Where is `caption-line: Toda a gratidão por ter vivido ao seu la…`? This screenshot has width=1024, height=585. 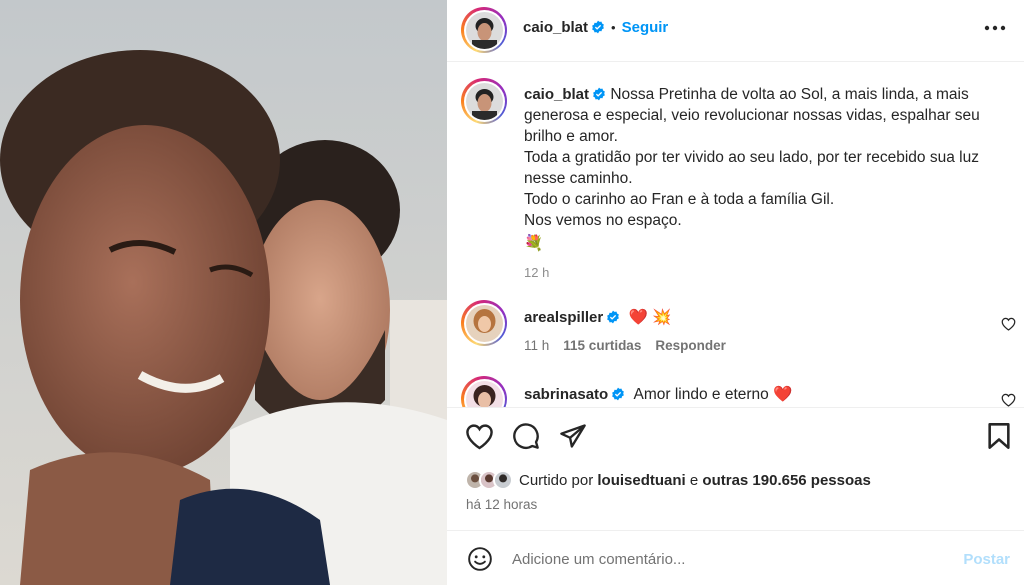
caption-line: Toda a gratidão por ter vivido ao seu la… is located at coordinates (751, 168).